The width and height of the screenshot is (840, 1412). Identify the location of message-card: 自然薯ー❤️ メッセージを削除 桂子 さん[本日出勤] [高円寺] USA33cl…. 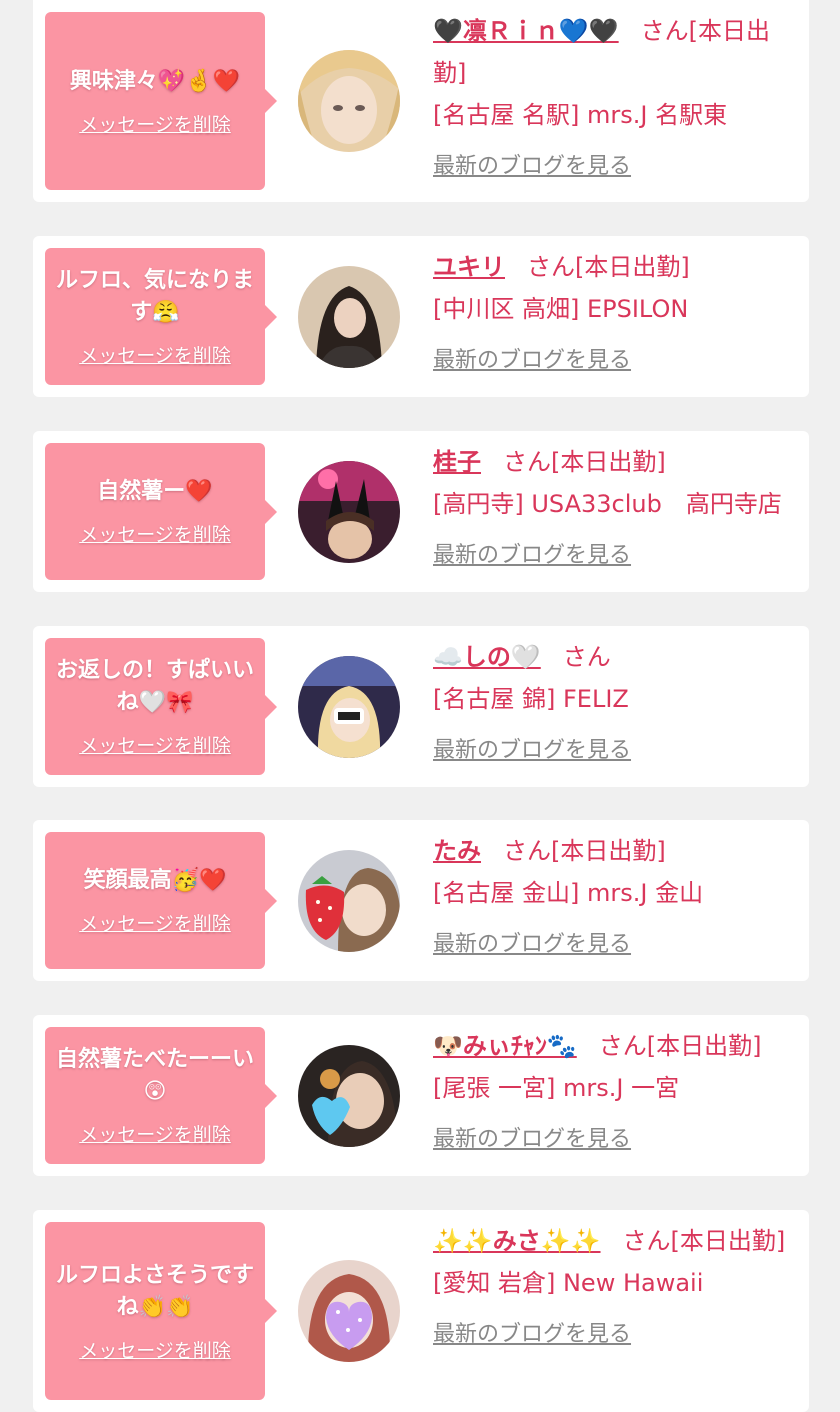
(421, 511).